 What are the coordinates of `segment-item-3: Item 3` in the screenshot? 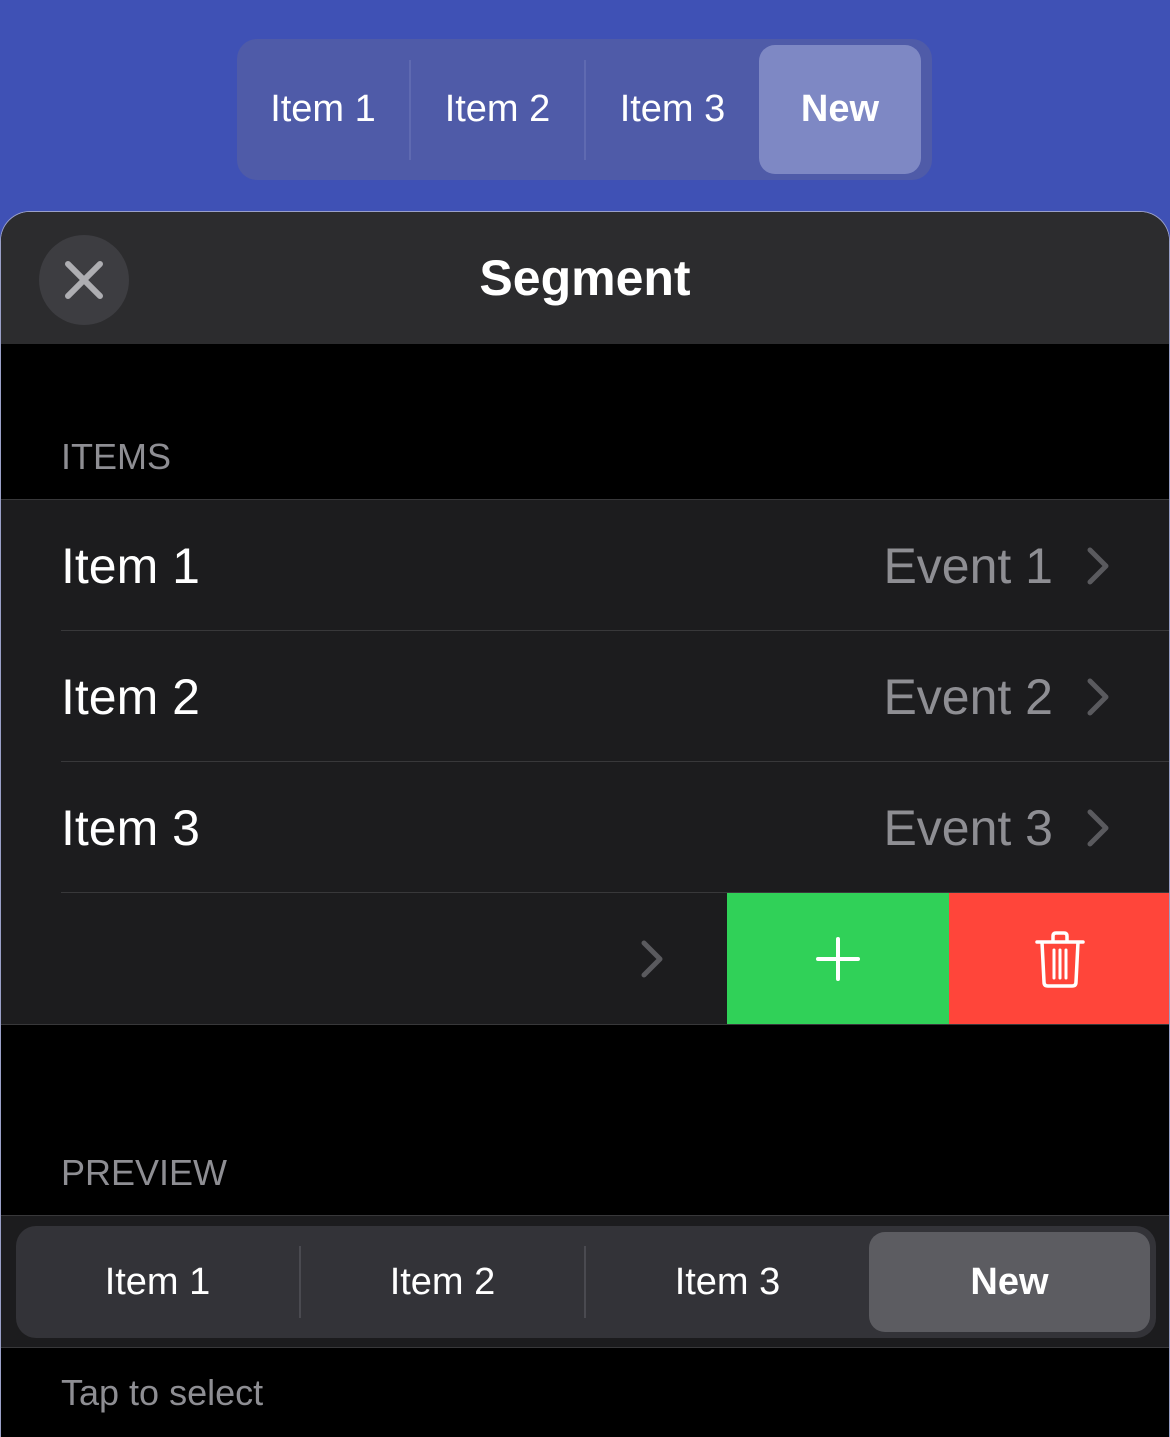 It's located at (672, 109).